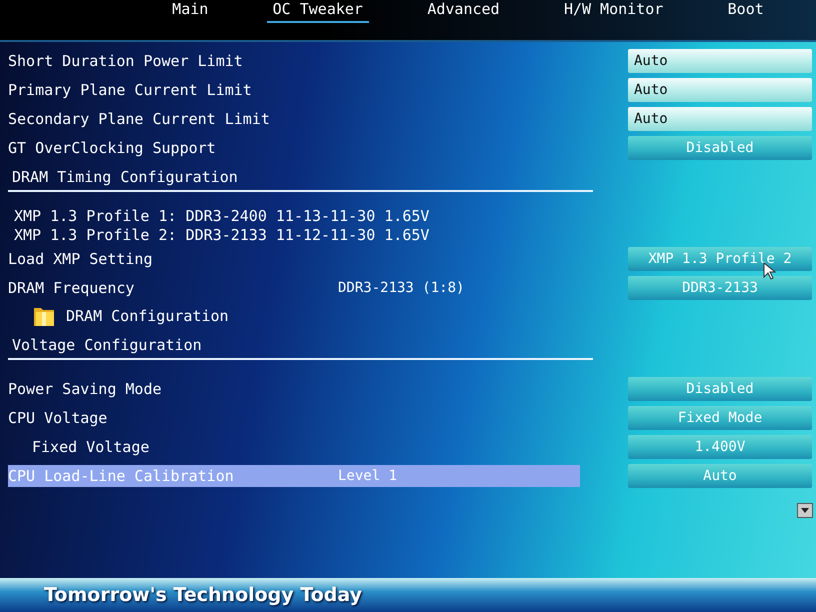  What do you see at coordinates (203, 595) in the screenshot?
I see `slogan-text: Tomorrow's Technology Today` at bounding box center [203, 595].